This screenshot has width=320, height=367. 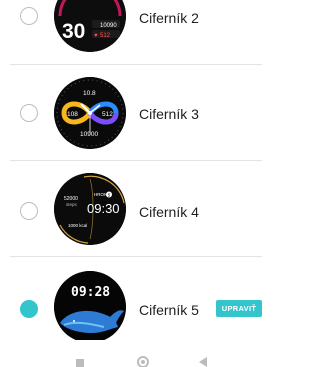 What do you see at coordinates (131, 31) in the screenshot?
I see `watch-face-row-2: 30 10090 512 ♥ Ciferník 2` at bounding box center [131, 31].